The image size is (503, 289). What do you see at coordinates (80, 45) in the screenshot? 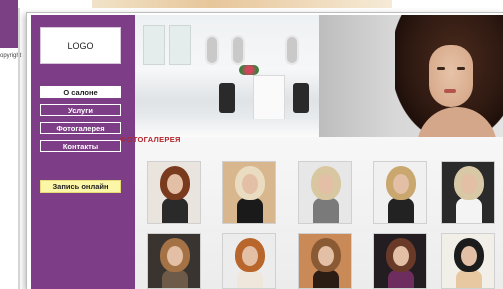
I see `logo: LOGO` at bounding box center [80, 45].